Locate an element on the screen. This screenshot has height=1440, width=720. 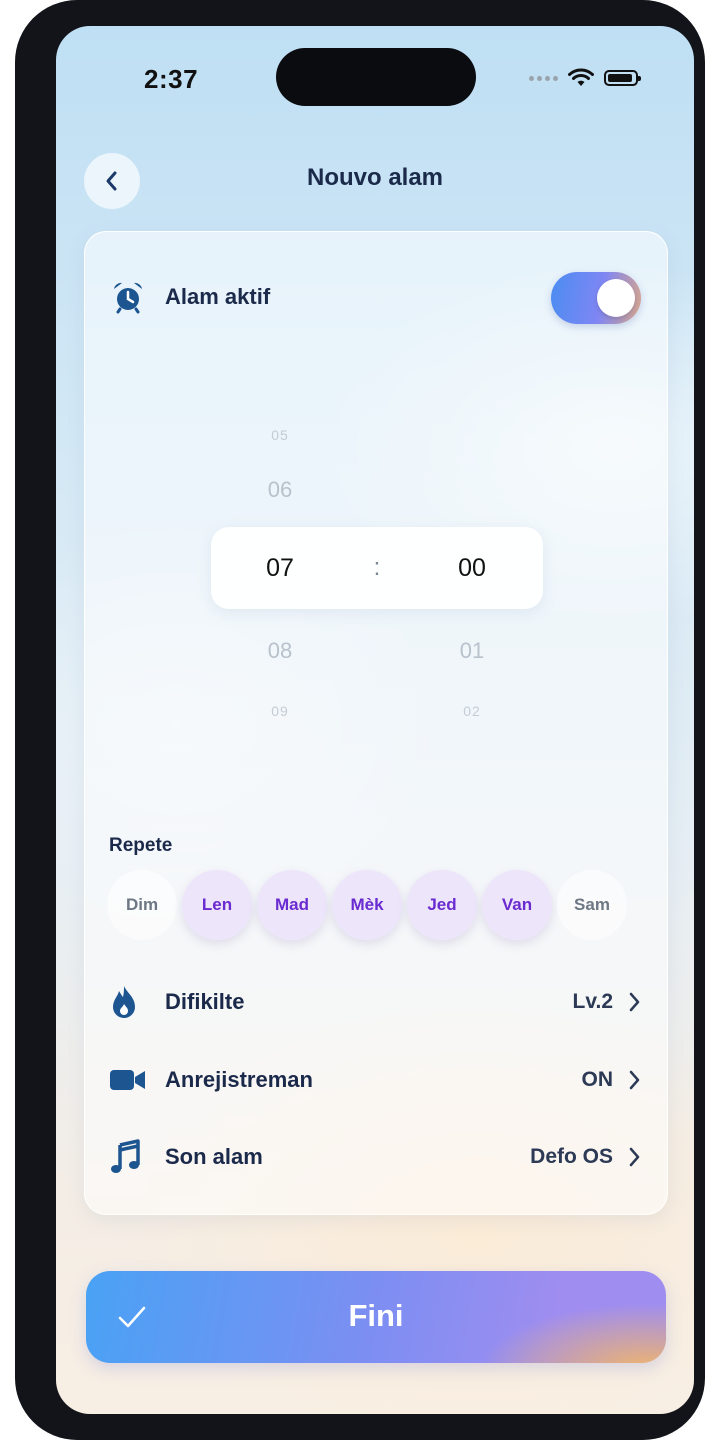
wifi-icon is located at coordinates (581, 77).